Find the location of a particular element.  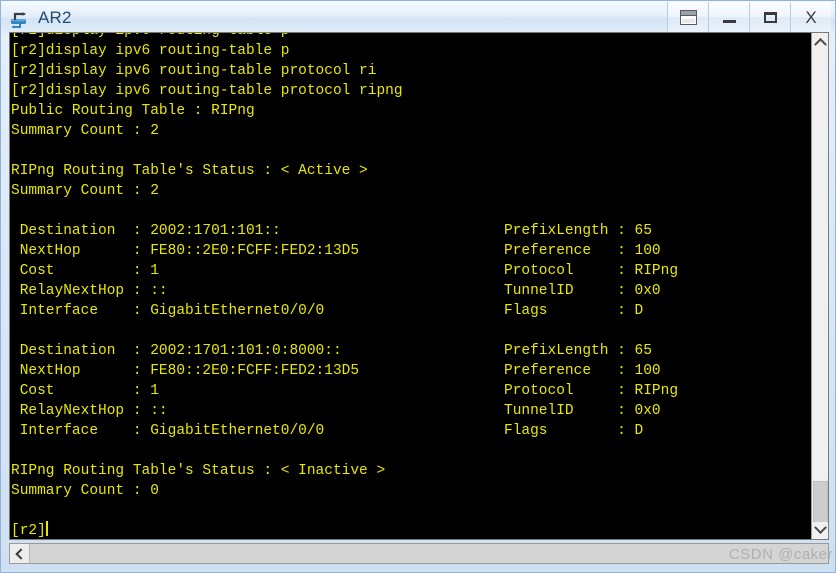

close-button: X is located at coordinates (810, 17).